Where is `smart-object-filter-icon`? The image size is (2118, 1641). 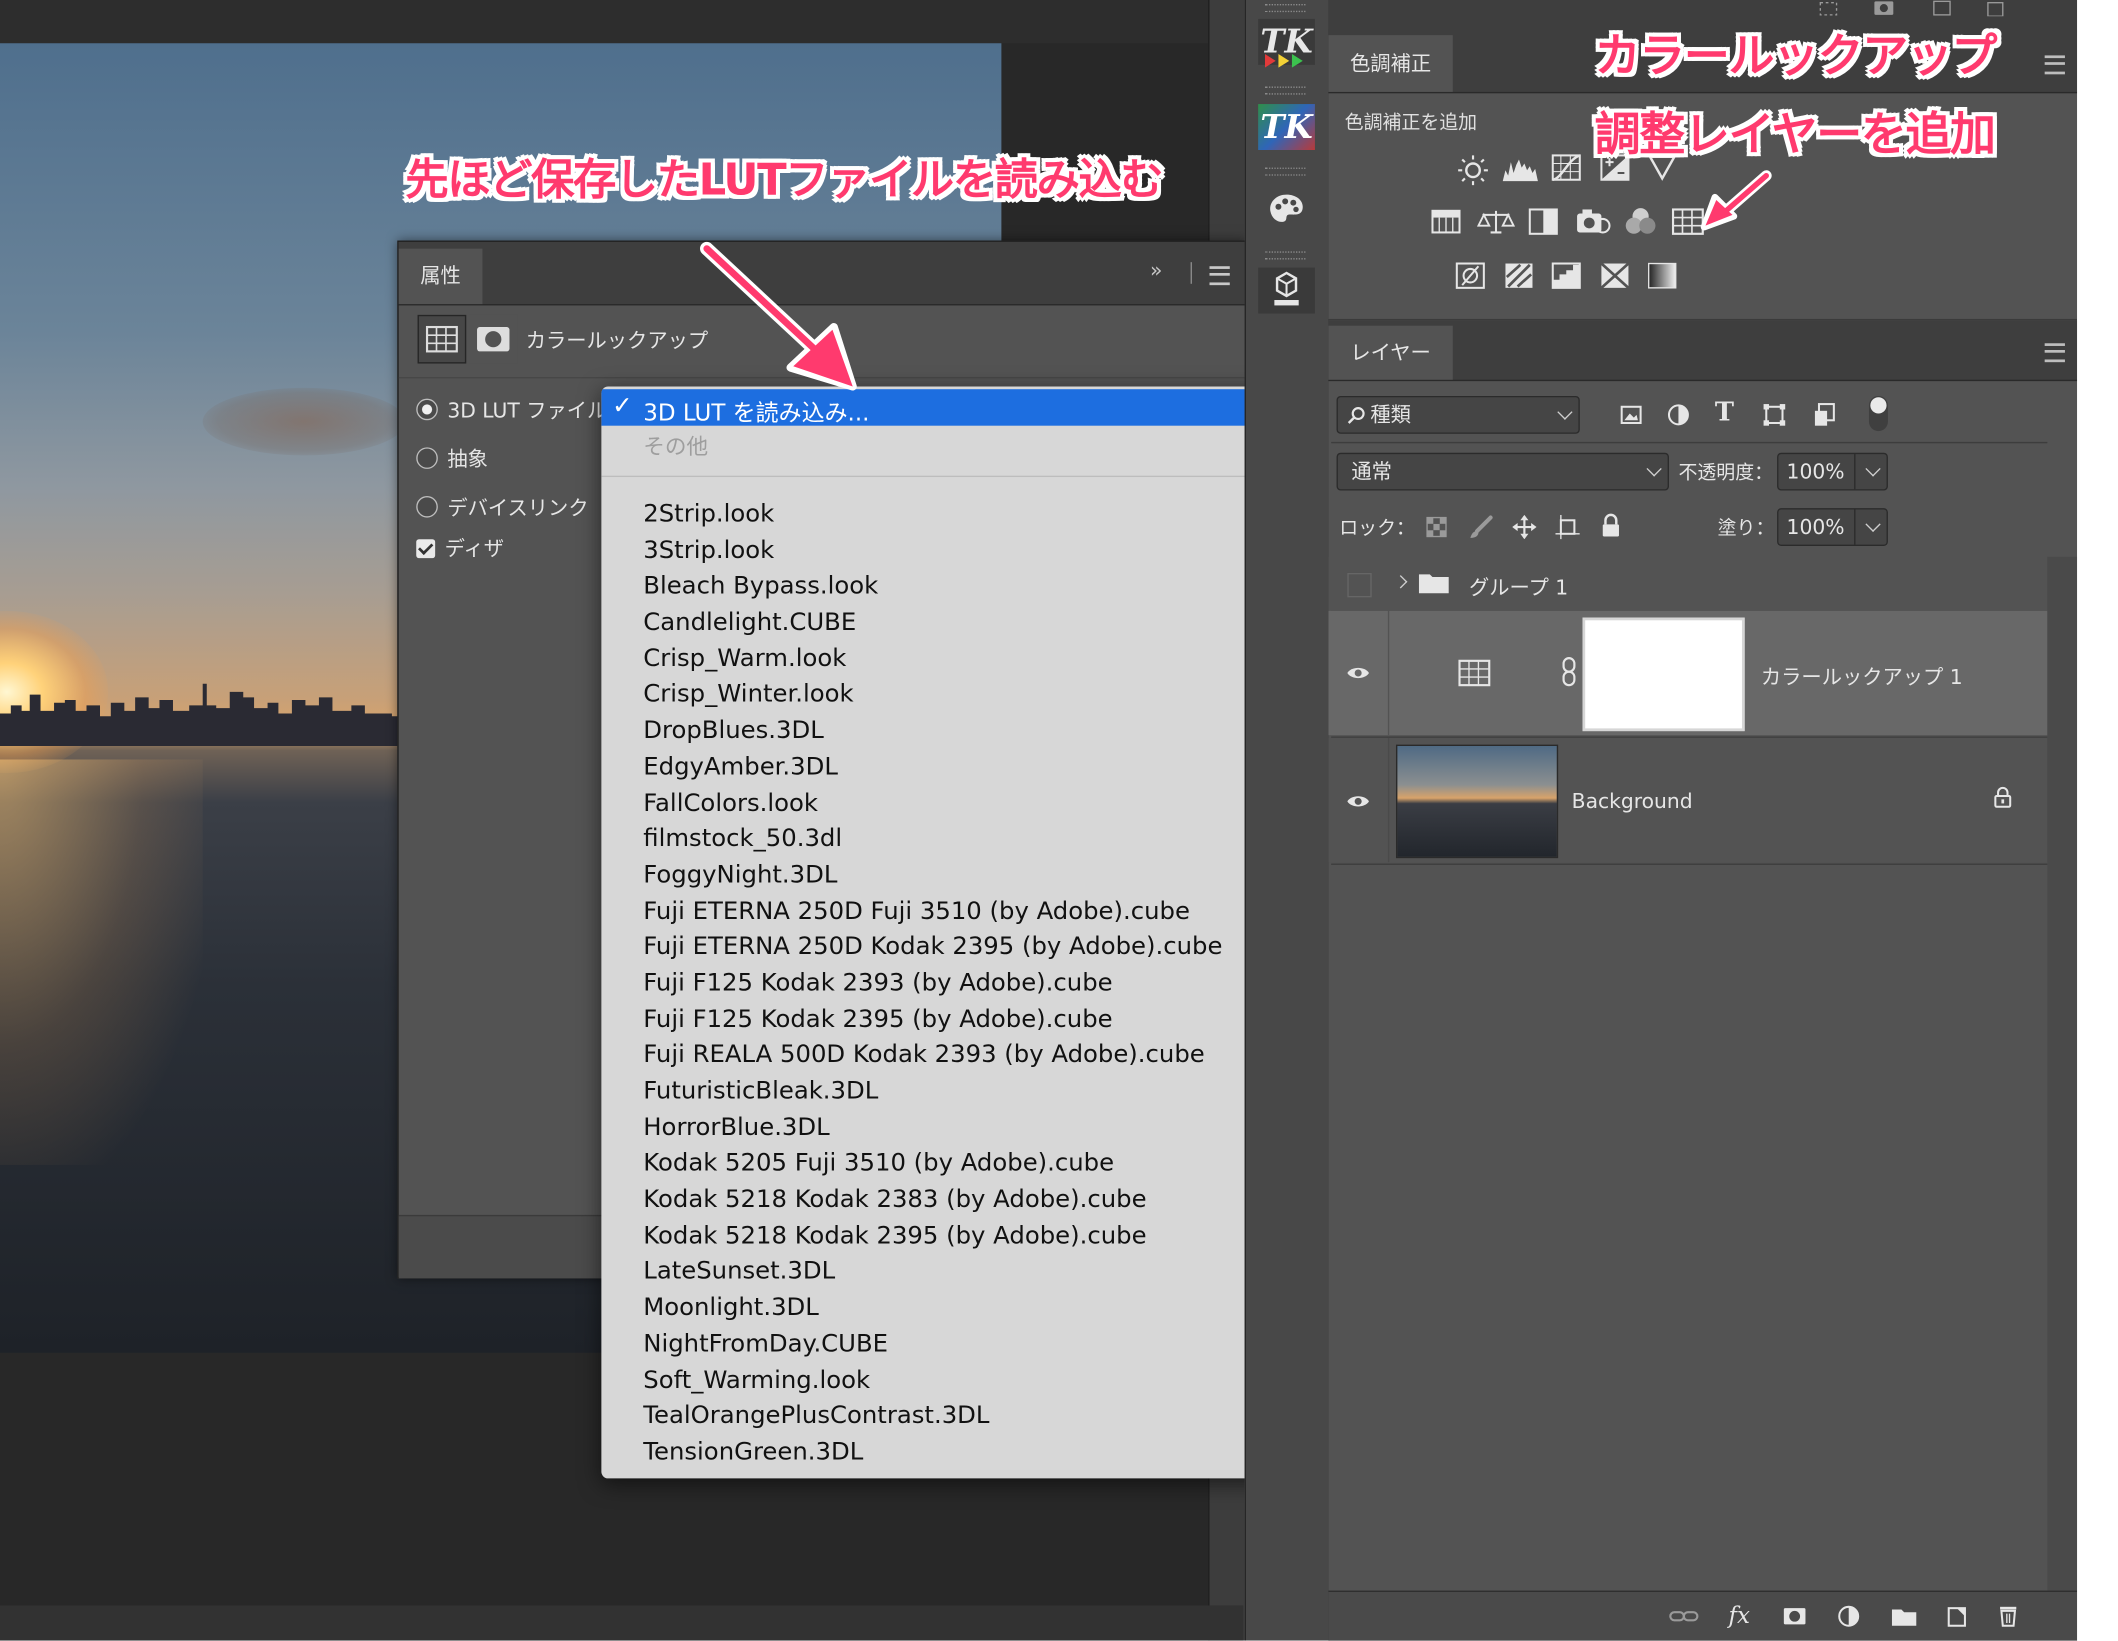
smart-object-filter-icon is located at coordinates (1824, 415).